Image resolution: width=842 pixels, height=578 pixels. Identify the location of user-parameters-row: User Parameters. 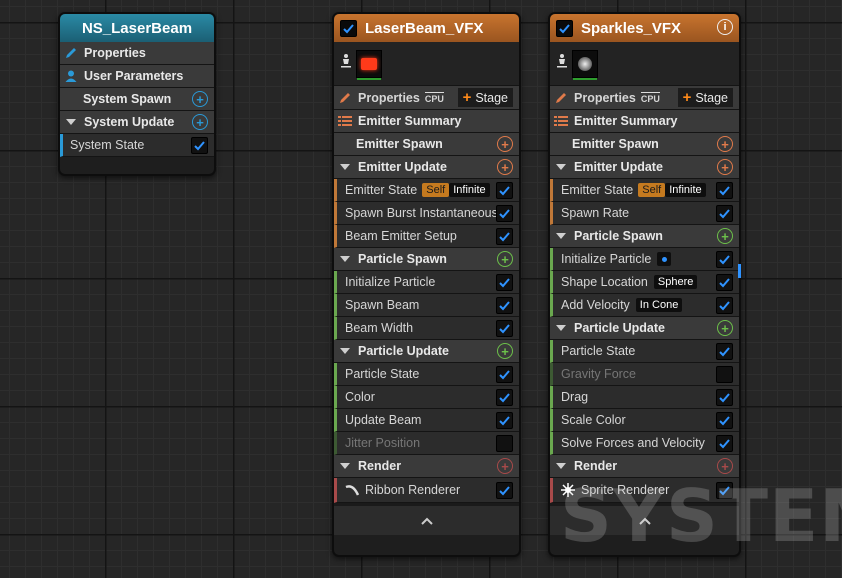
(137, 76).